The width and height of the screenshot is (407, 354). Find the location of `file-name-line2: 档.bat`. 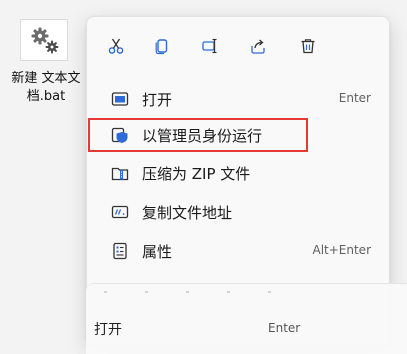

file-name-line2: 档.bat is located at coordinates (46, 96).